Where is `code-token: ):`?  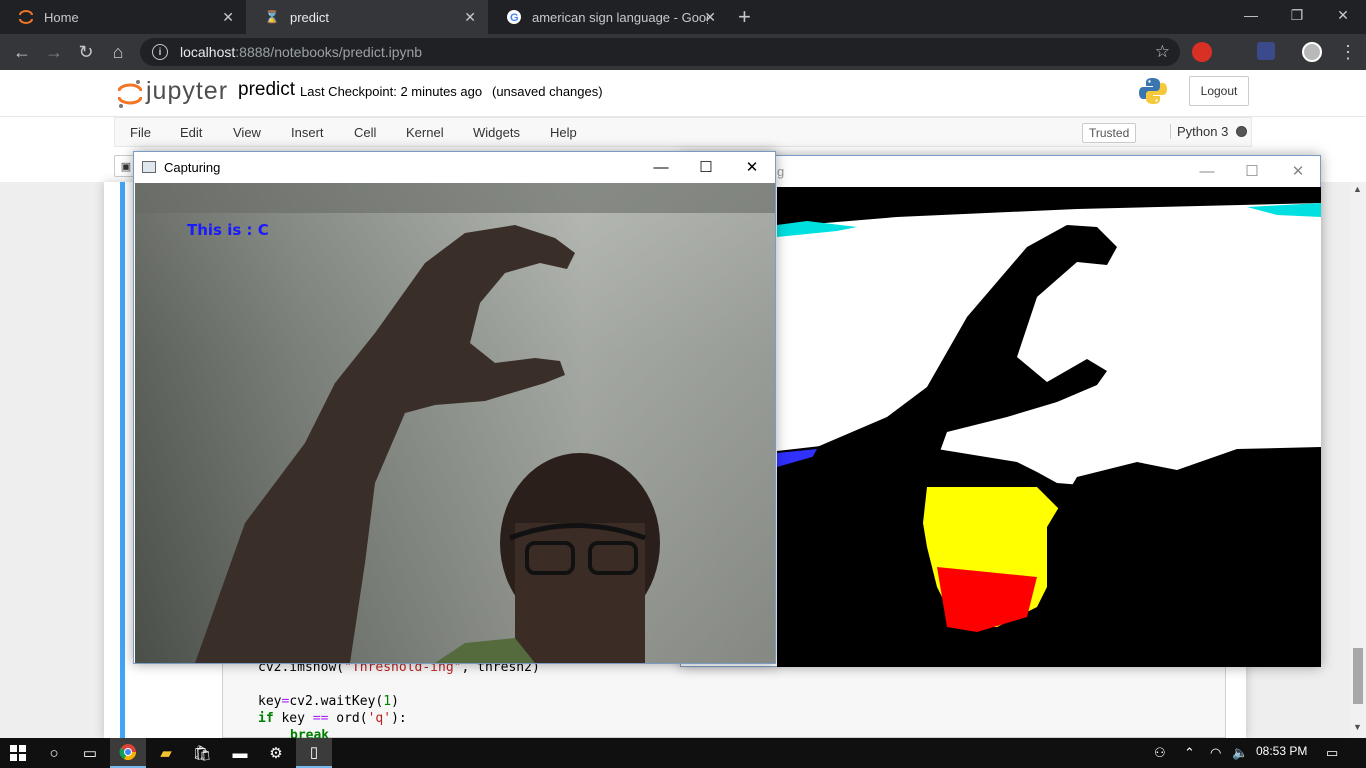
code-token: ): is located at coordinates (399, 718).